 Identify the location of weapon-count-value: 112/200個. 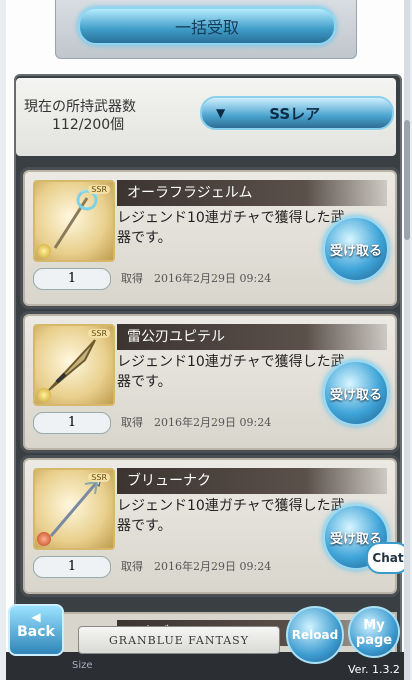
(88, 125).